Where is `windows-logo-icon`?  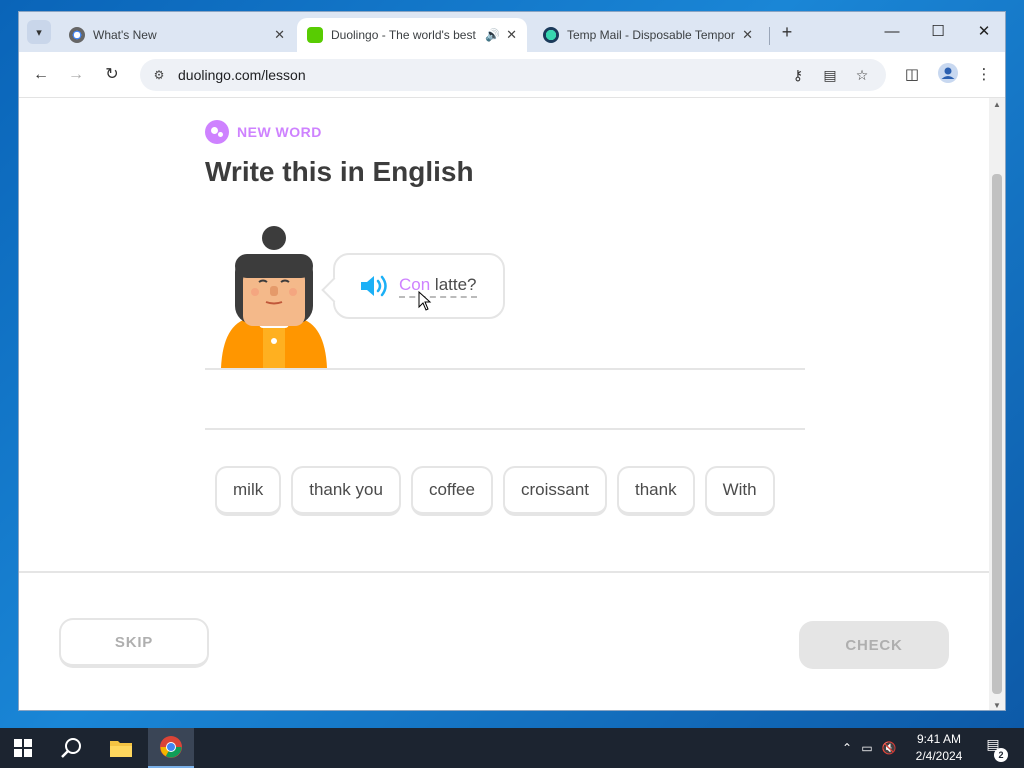
windows-logo-icon is located at coordinates (23, 748).